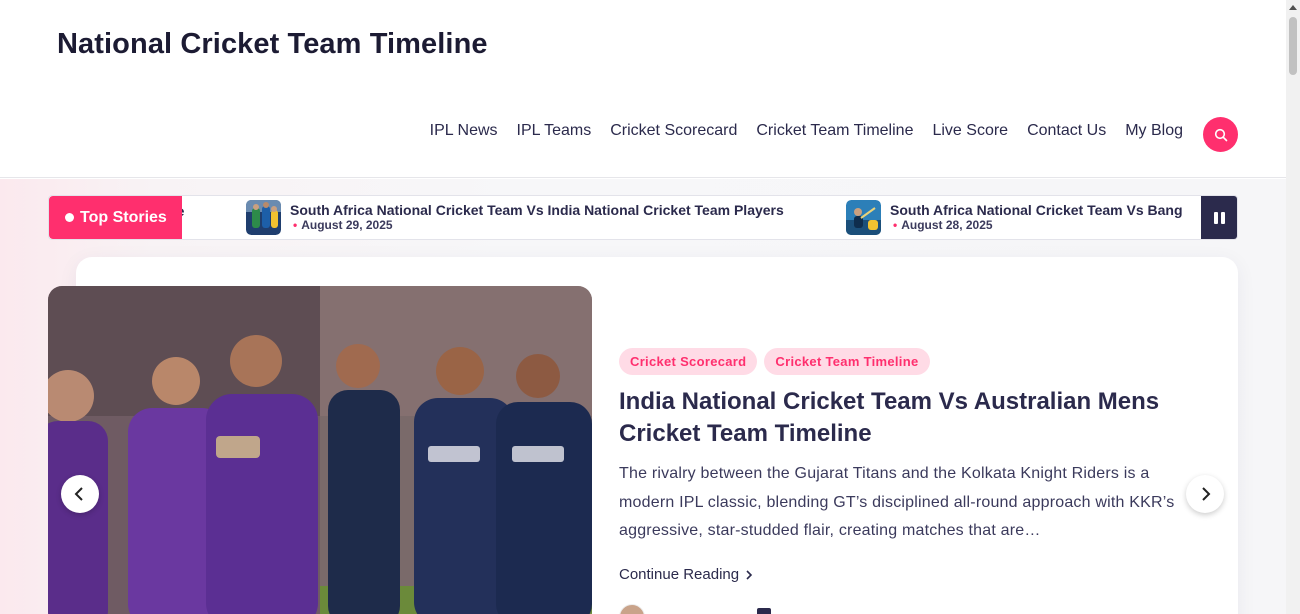 This screenshot has width=1300, height=614. Describe the element at coordinates (834, 131) in the screenshot. I see `nav-item-cricket-team-timeline: Cricket Team Timeline` at that location.